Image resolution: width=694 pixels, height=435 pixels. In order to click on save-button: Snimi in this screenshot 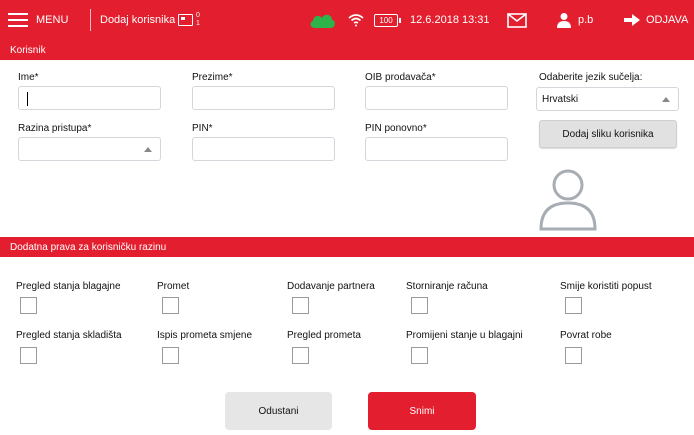, I will do `click(422, 411)`.